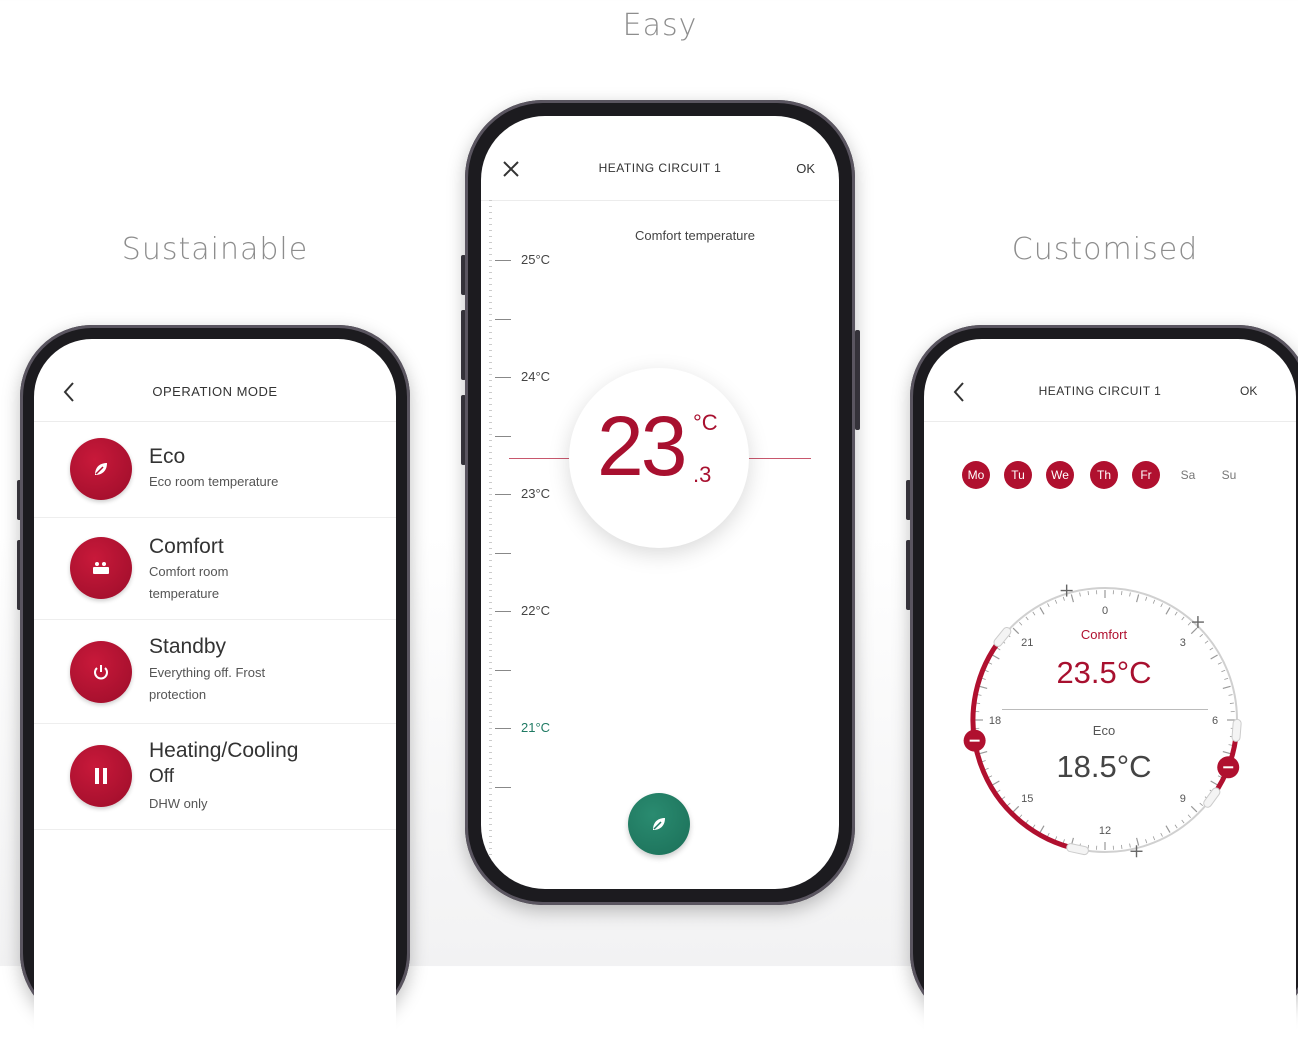 Image resolution: width=1298 pixels, height=1039 pixels. Describe the element at coordinates (215, 568) in the screenshot. I see `mode-item-comfort: Comfort Comfort room temperature` at that location.